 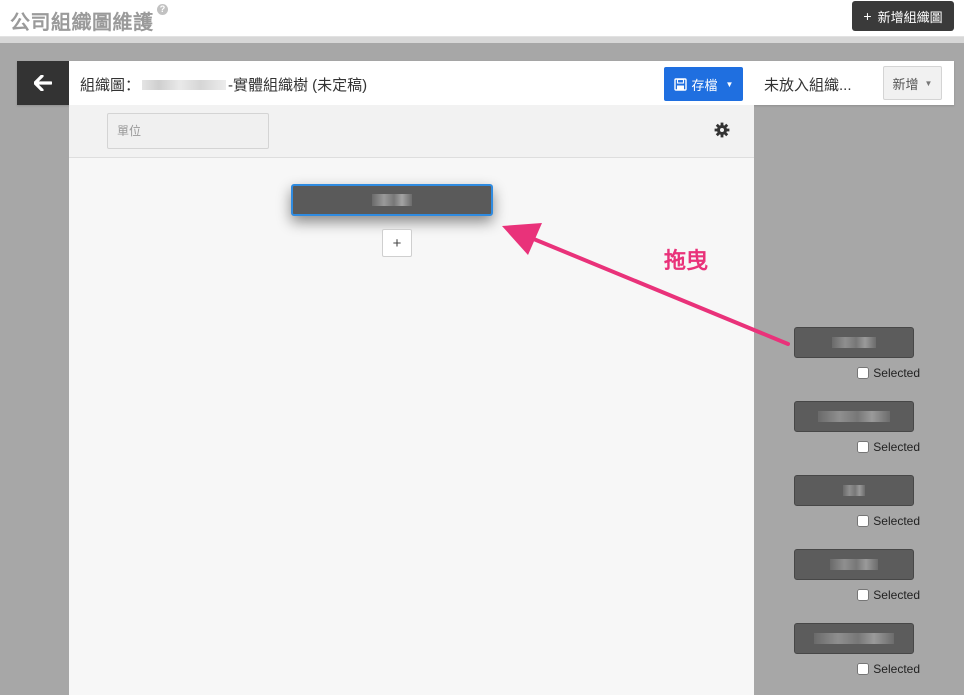 I want to click on root-org-node, so click(x=392, y=200).